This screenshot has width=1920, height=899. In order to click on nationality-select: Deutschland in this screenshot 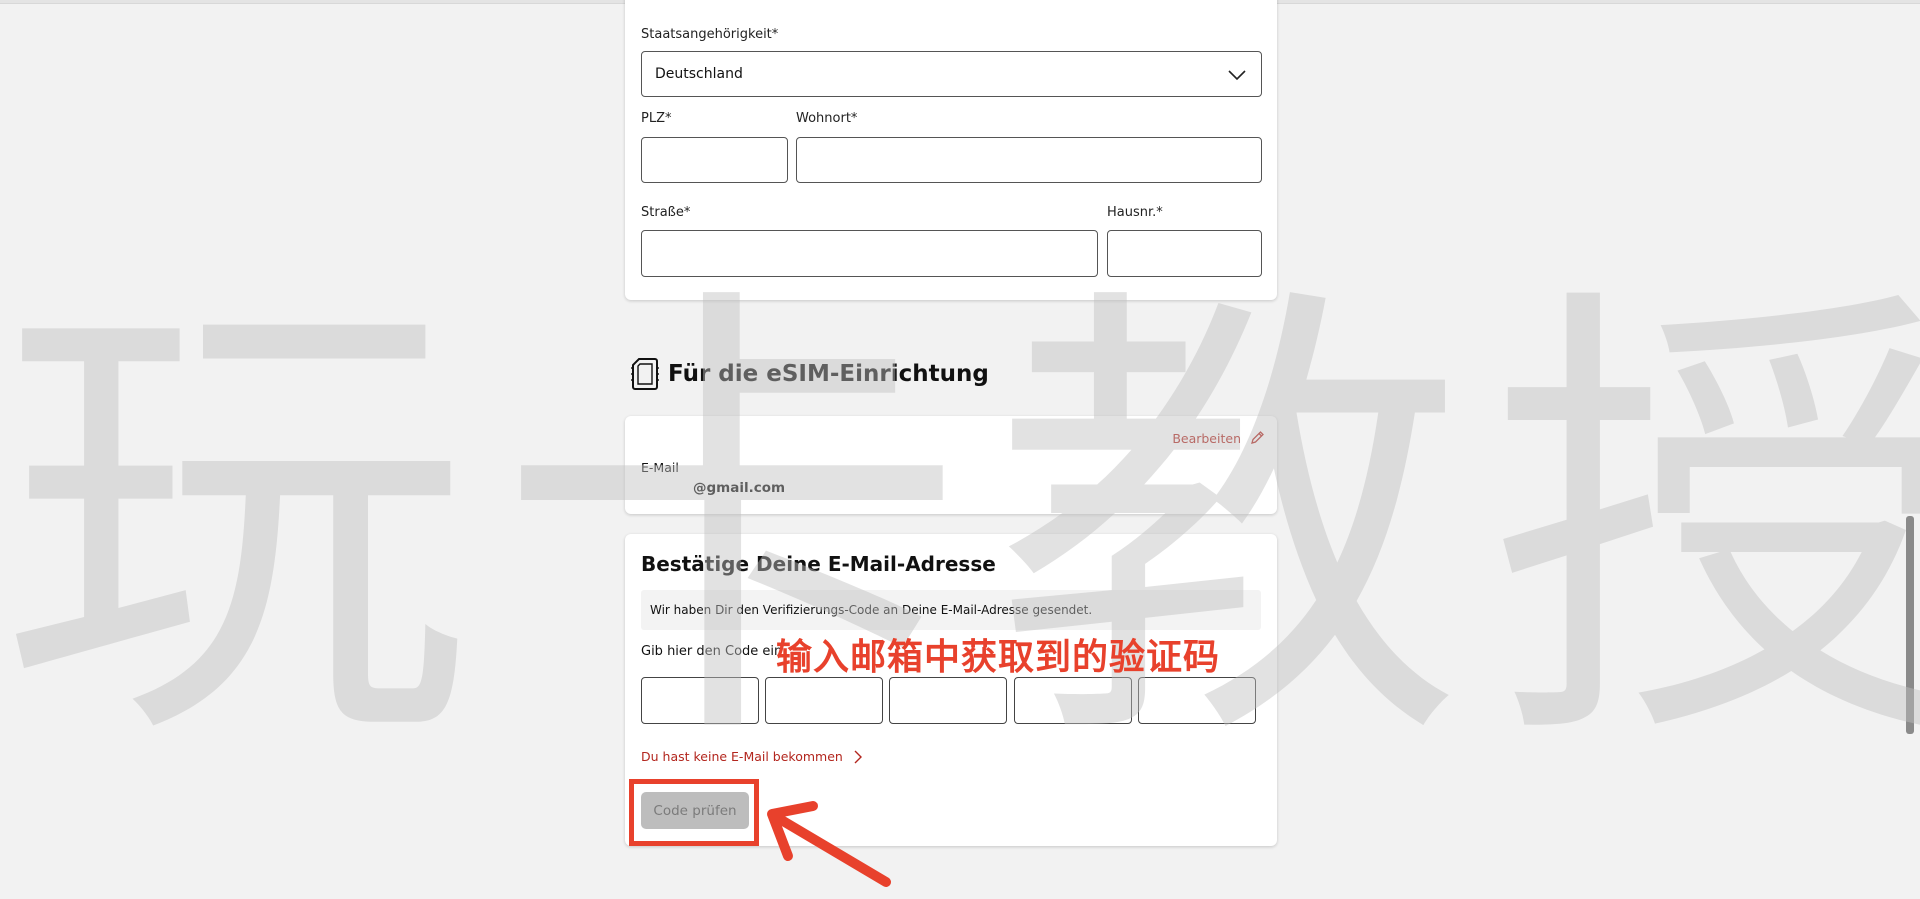, I will do `click(951, 74)`.